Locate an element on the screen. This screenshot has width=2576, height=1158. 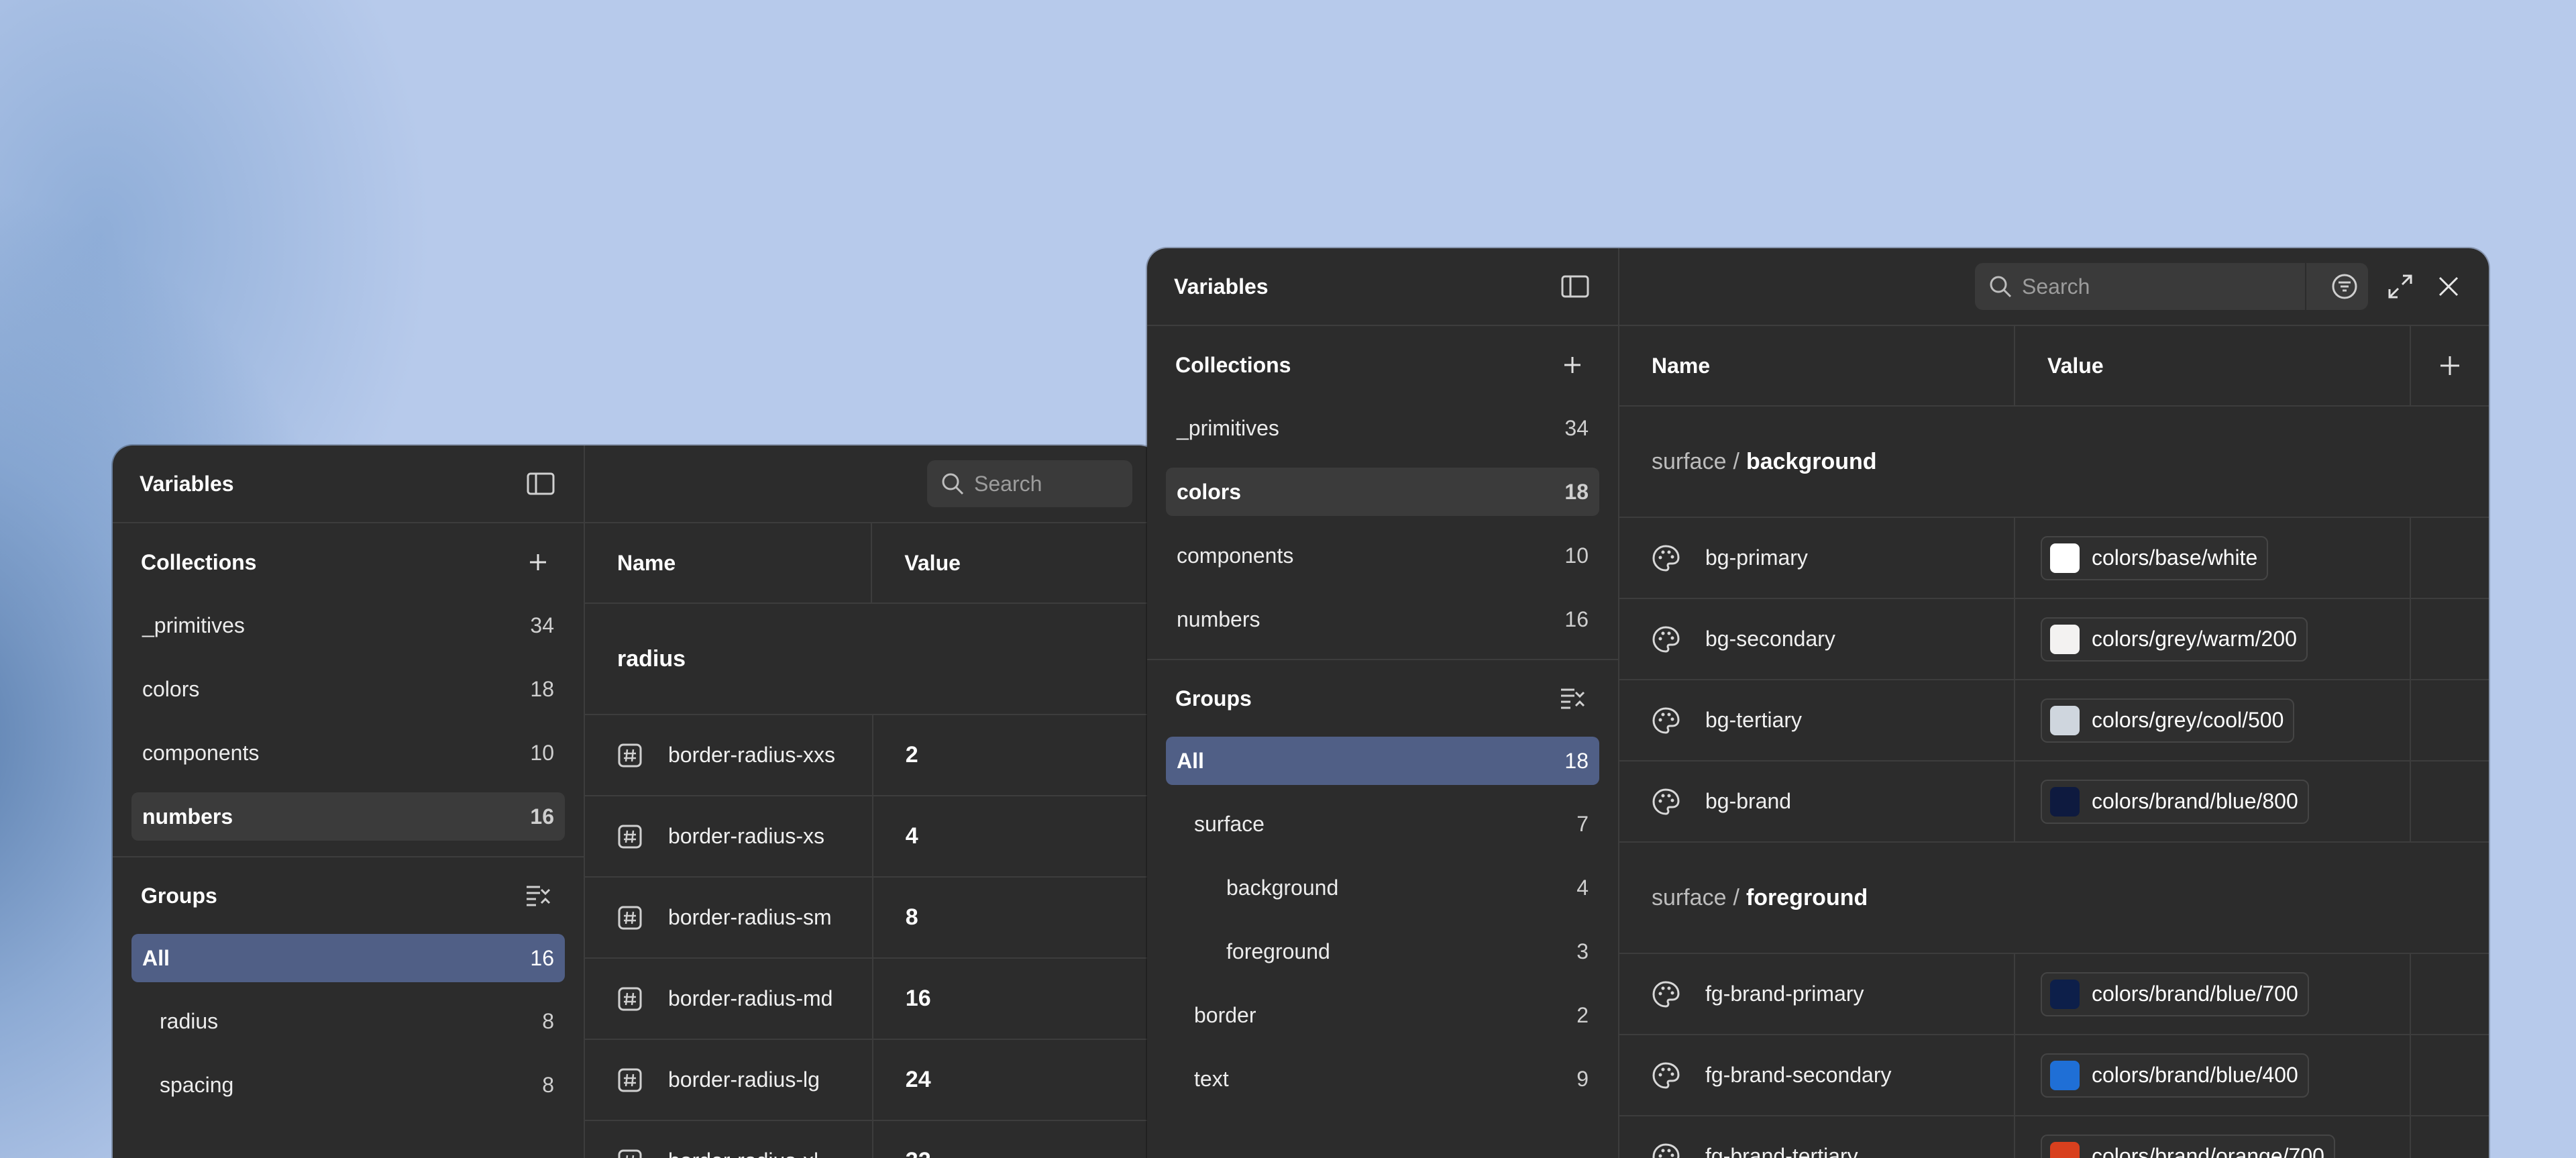
table-row: border-radius-md 16 is located at coordinates (872, 999).